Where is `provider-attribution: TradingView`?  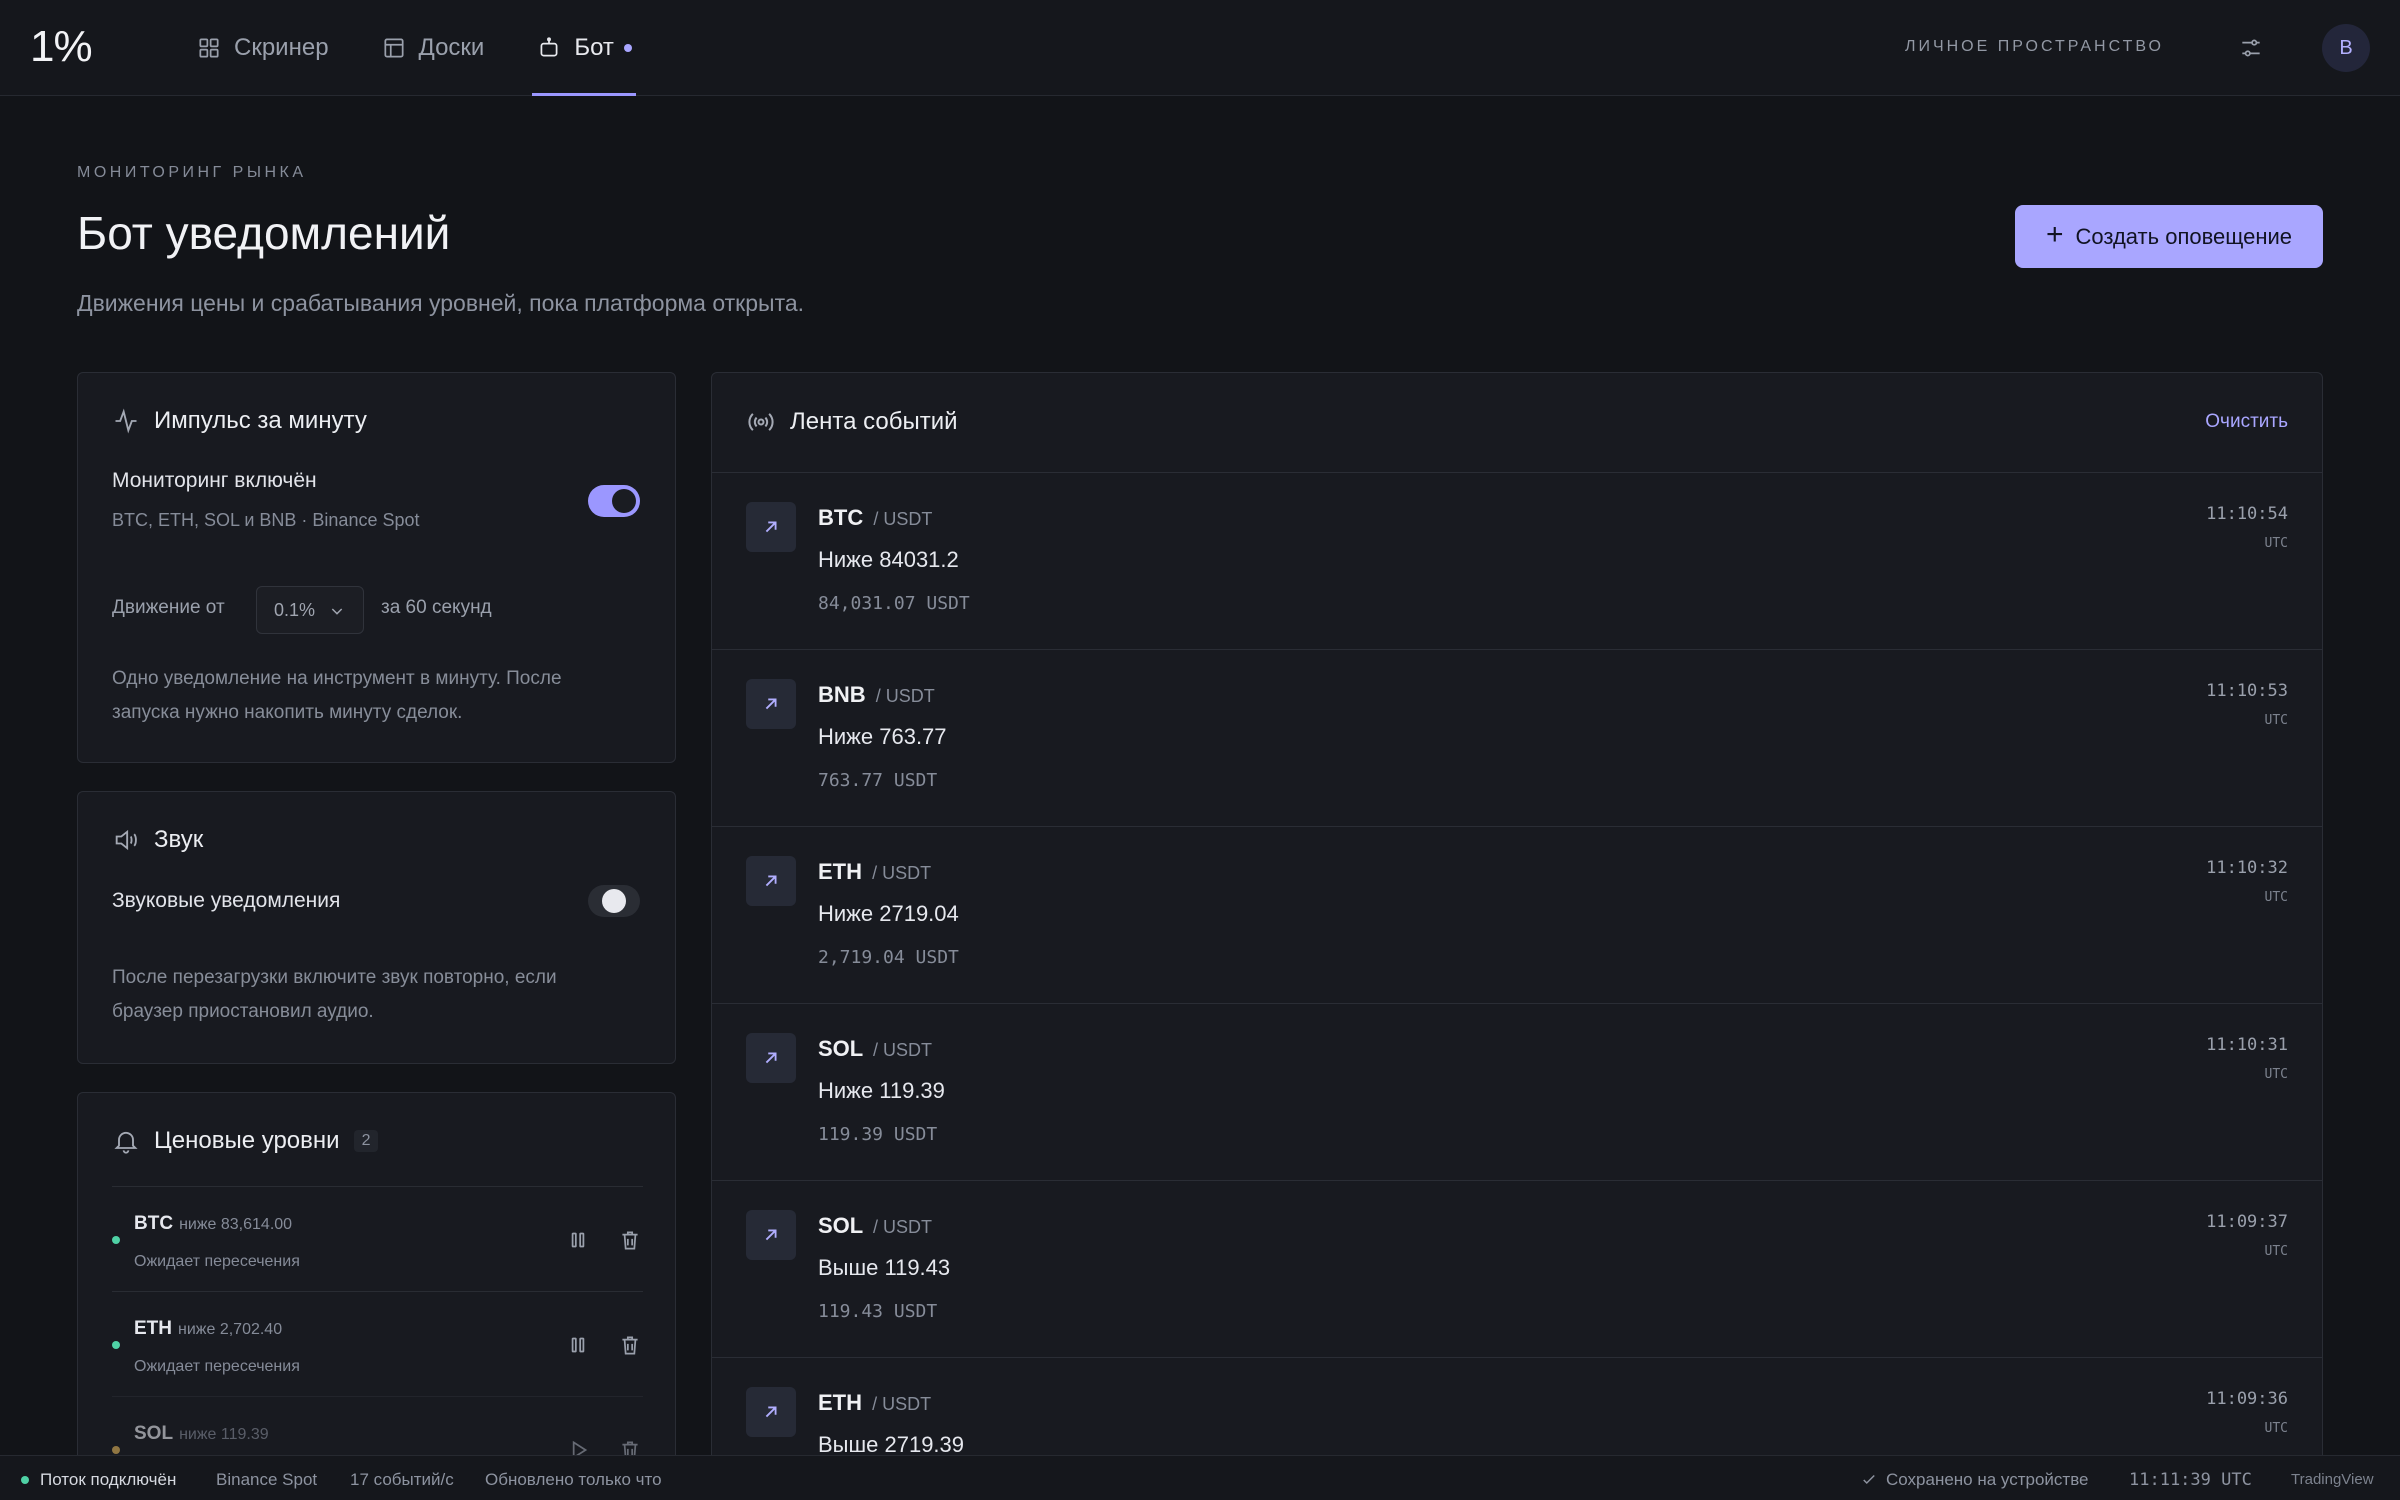
provider-attribution: TradingView is located at coordinates (2332, 1479).